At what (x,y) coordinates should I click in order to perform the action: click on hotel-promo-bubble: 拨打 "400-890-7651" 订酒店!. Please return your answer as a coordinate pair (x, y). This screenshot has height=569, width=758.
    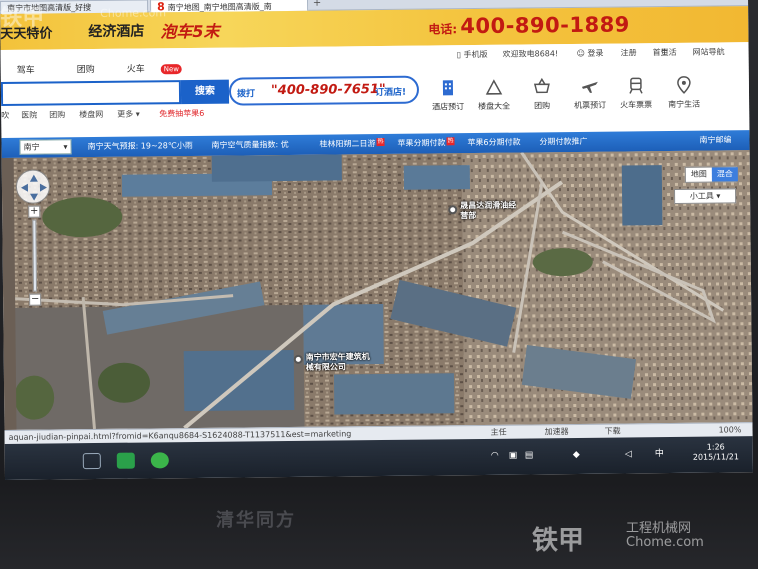
    Looking at the image, I should click on (324, 90).